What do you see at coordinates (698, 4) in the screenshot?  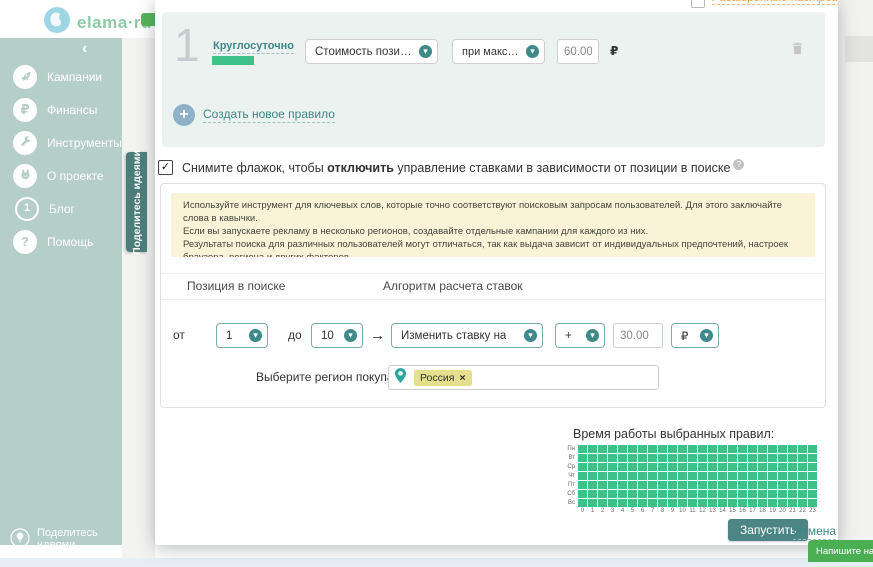 I see `advanced-settings-checkbox` at bounding box center [698, 4].